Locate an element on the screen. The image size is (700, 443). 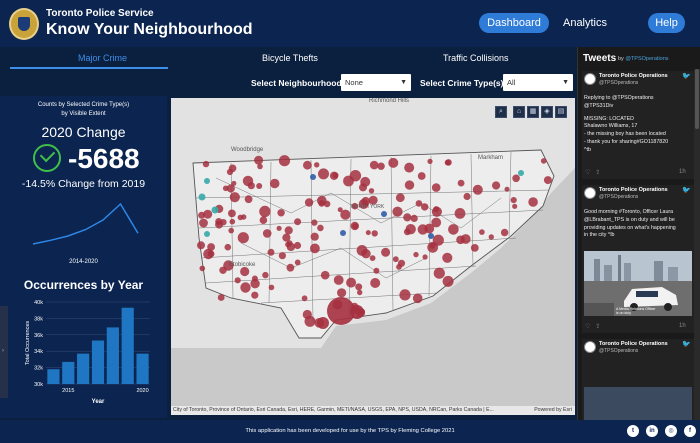
twitter-icon: t is located at coordinates (633, 431).